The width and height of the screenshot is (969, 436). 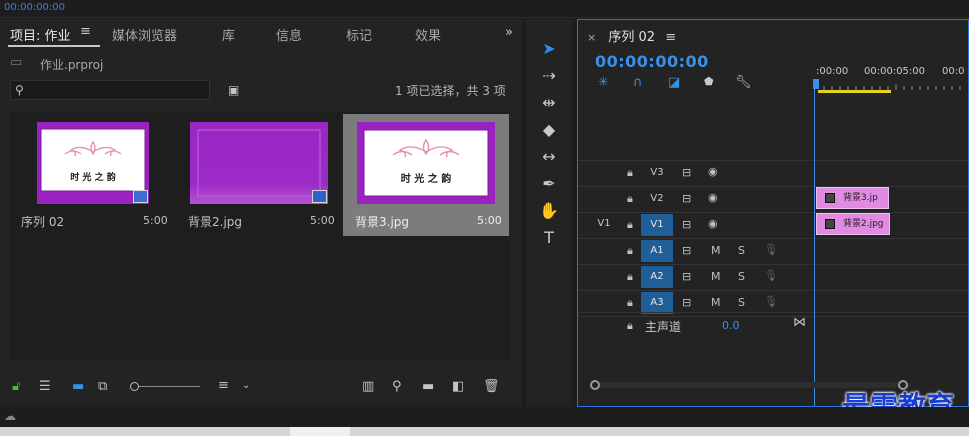 What do you see at coordinates (223, 386) in the screenshot?
I see `sort-icon: ≡` at bounding box center [223, 386].